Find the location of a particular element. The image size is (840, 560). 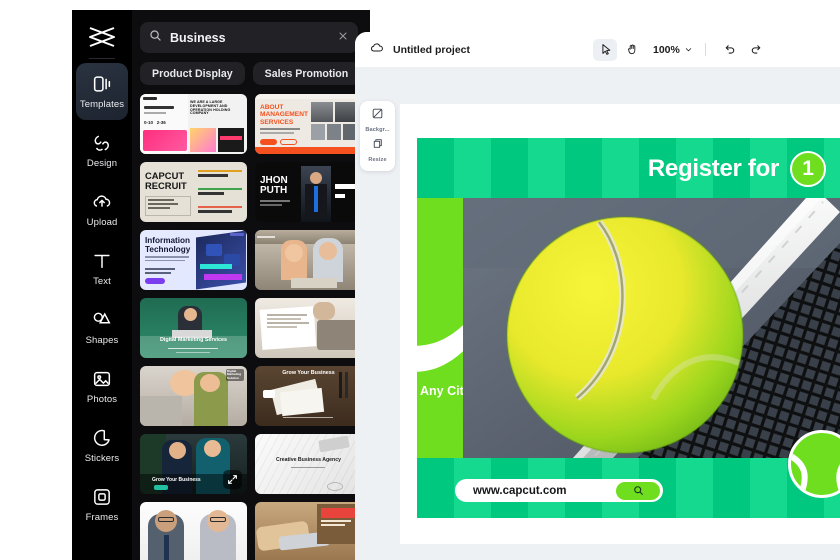

sidebar-label: Photos is located at coordinates (102, 399).